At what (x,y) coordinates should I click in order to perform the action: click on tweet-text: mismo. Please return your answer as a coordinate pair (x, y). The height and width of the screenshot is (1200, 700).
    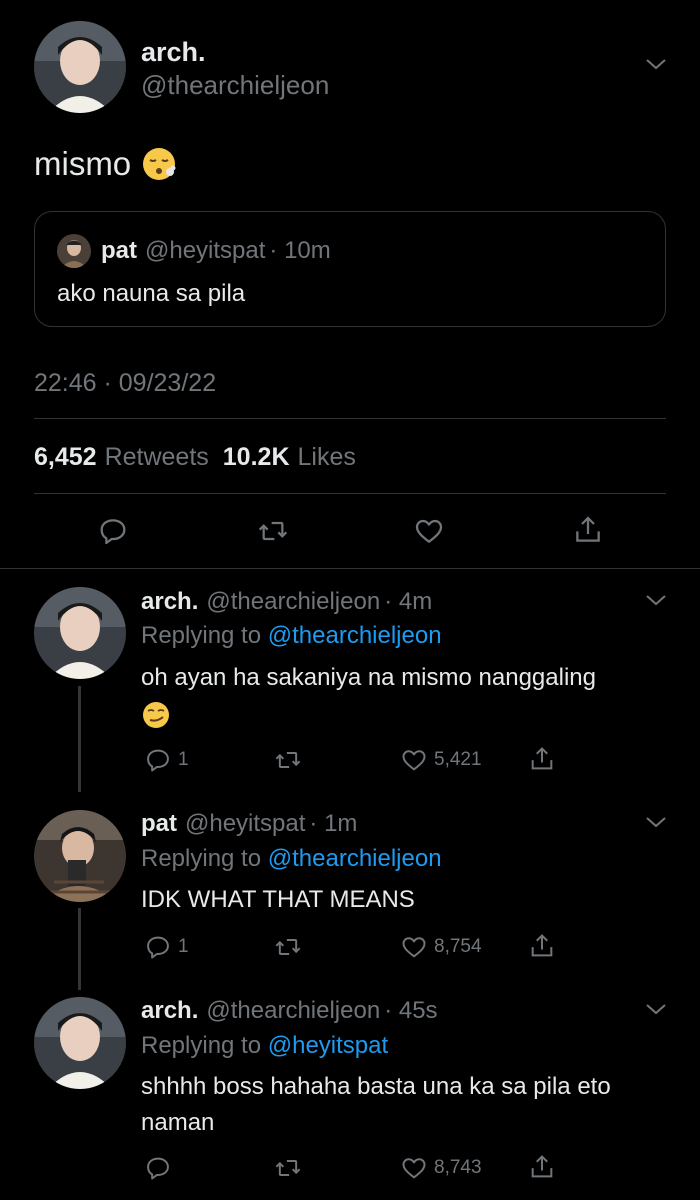
    Looking at the image, I should click on (105, 164).